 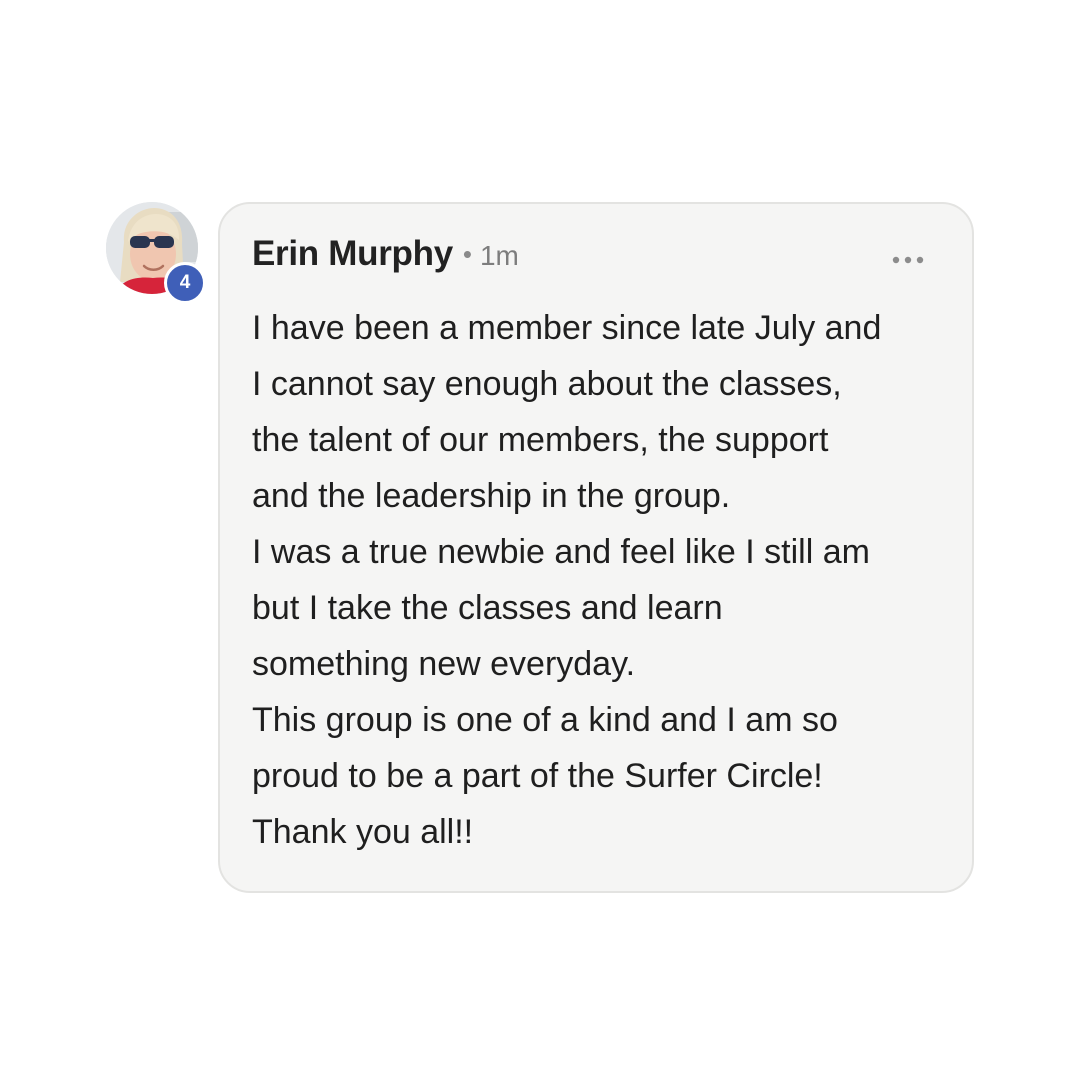 I want to click on level-badge: 4, so click(x=185, y=283).